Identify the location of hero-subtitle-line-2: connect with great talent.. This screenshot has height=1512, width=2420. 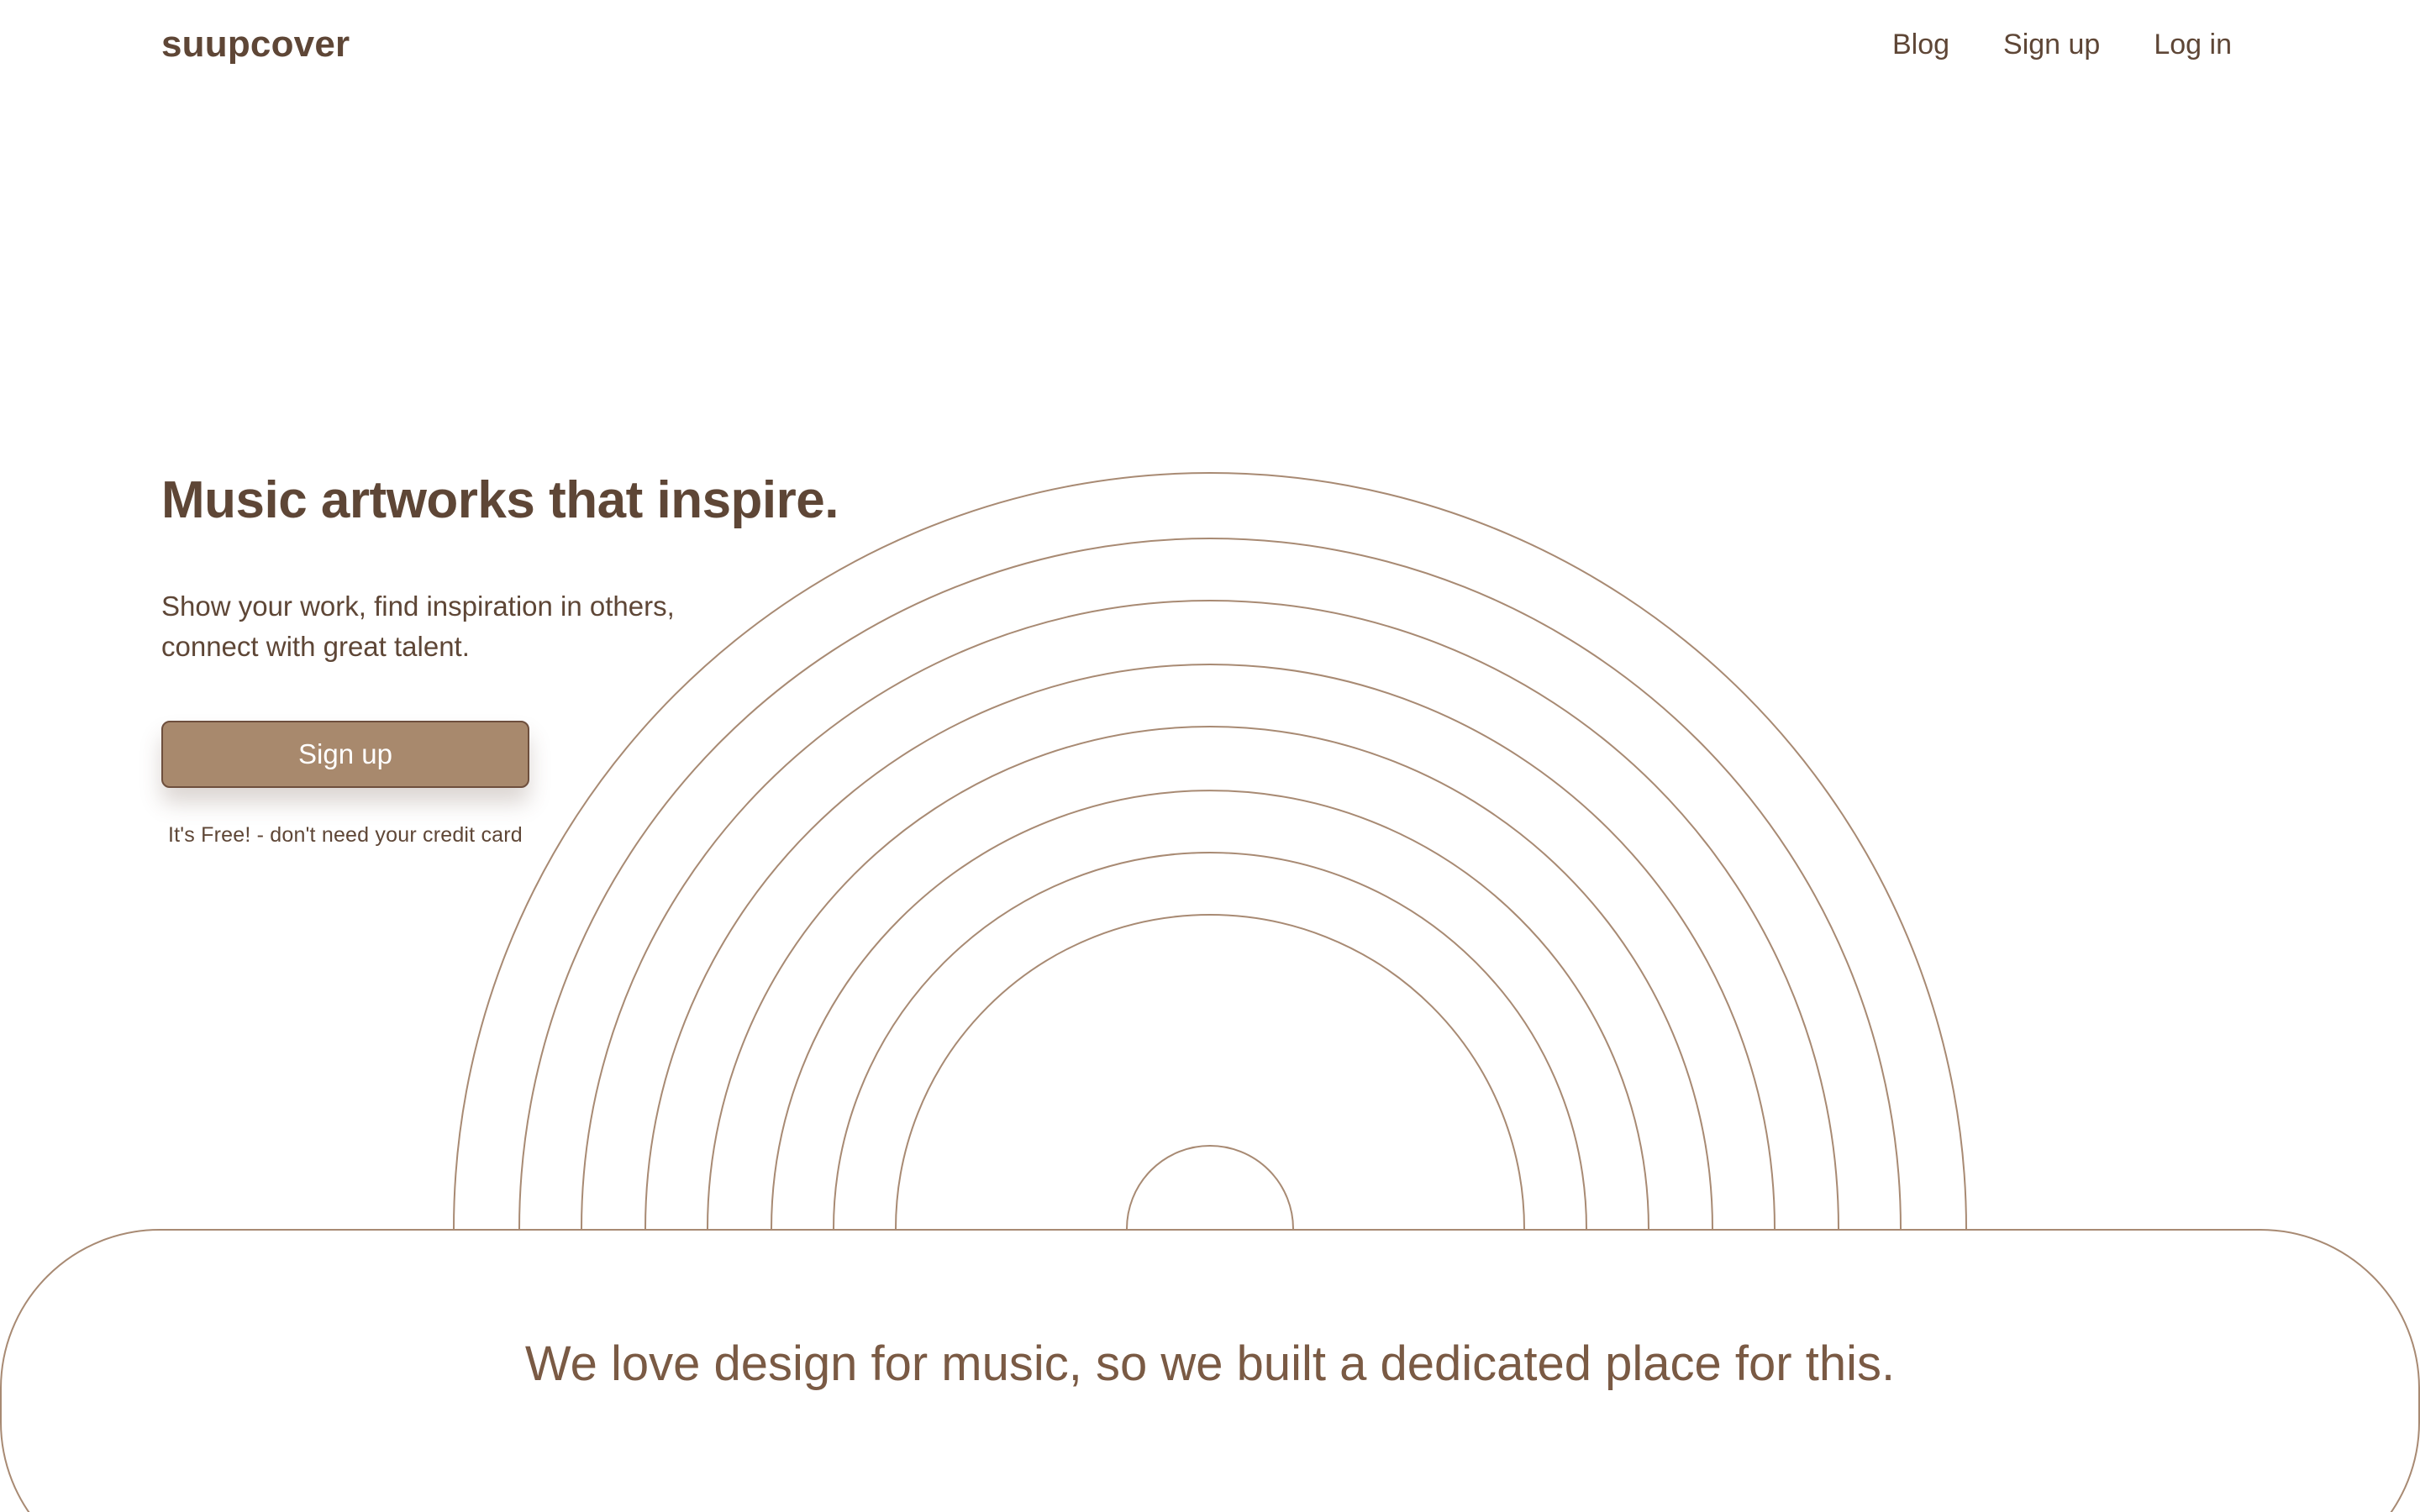
(315, 646).